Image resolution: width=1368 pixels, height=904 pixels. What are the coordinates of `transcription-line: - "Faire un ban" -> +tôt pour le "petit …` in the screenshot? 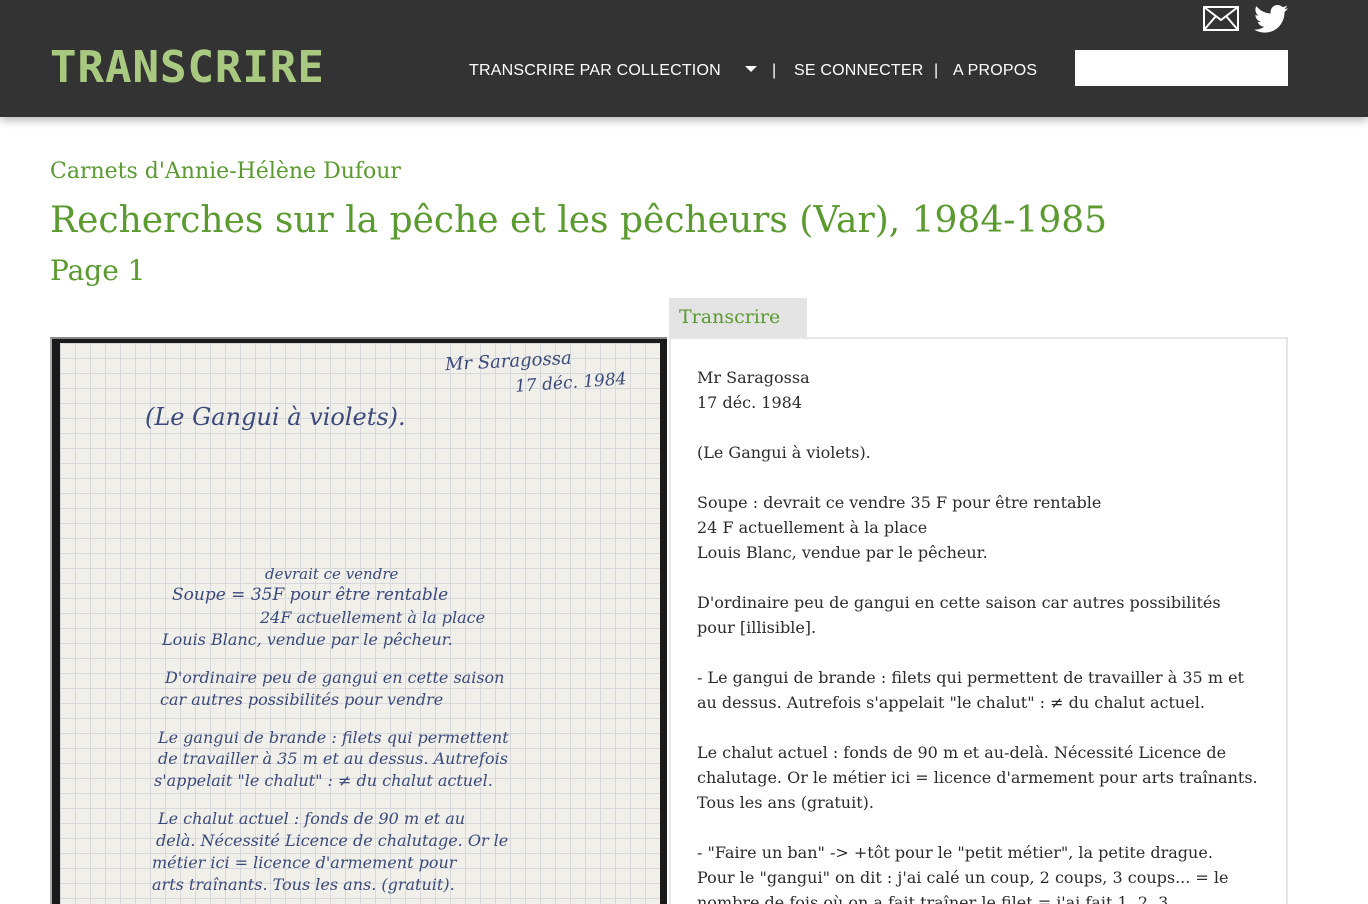 It's located at (955, 852).